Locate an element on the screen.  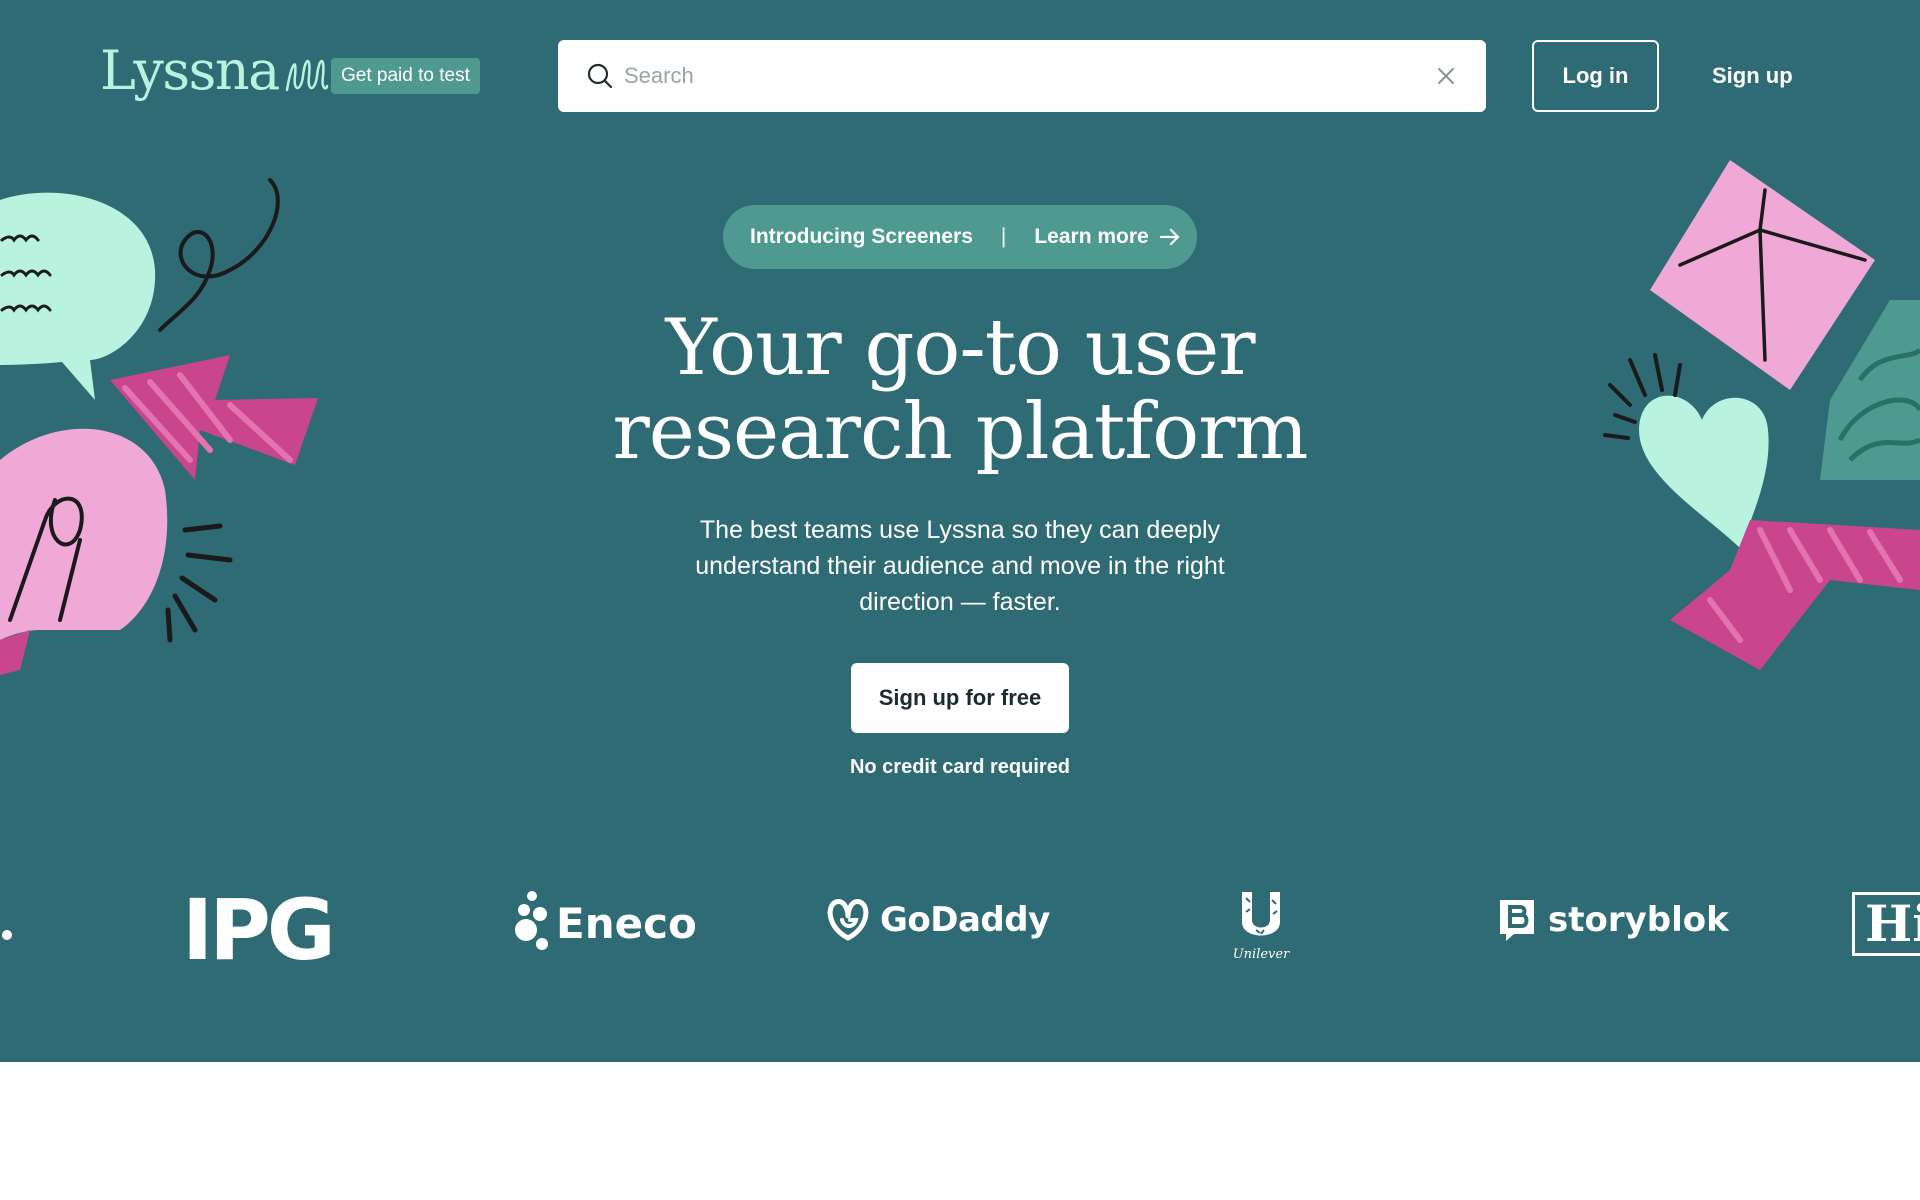
eneco-wordmark: Eneco is located at coordinates (626, 923).